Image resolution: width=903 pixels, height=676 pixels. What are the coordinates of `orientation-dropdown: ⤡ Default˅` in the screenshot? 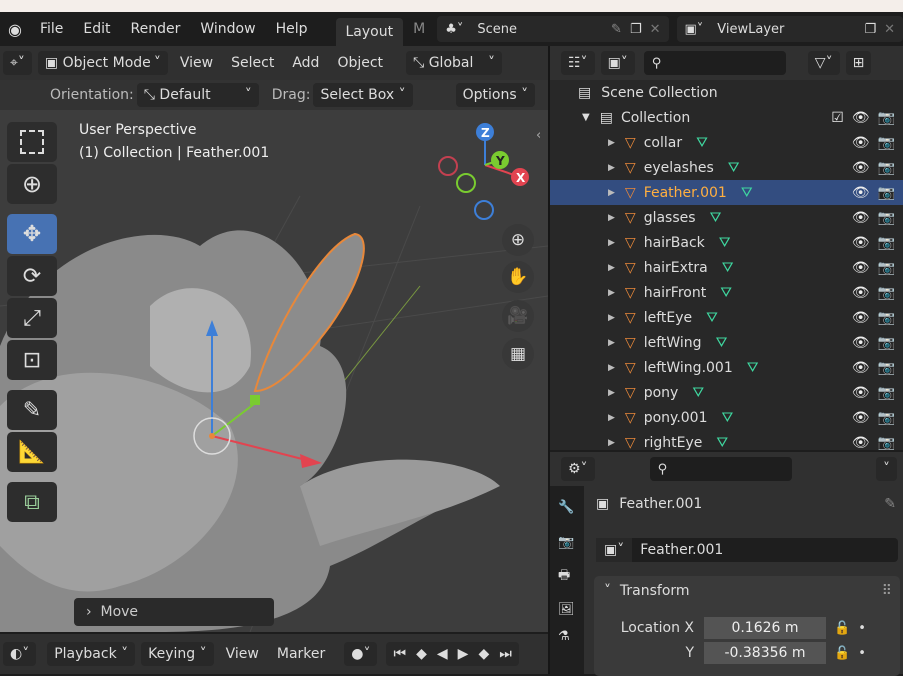 It's located at (198, 95).